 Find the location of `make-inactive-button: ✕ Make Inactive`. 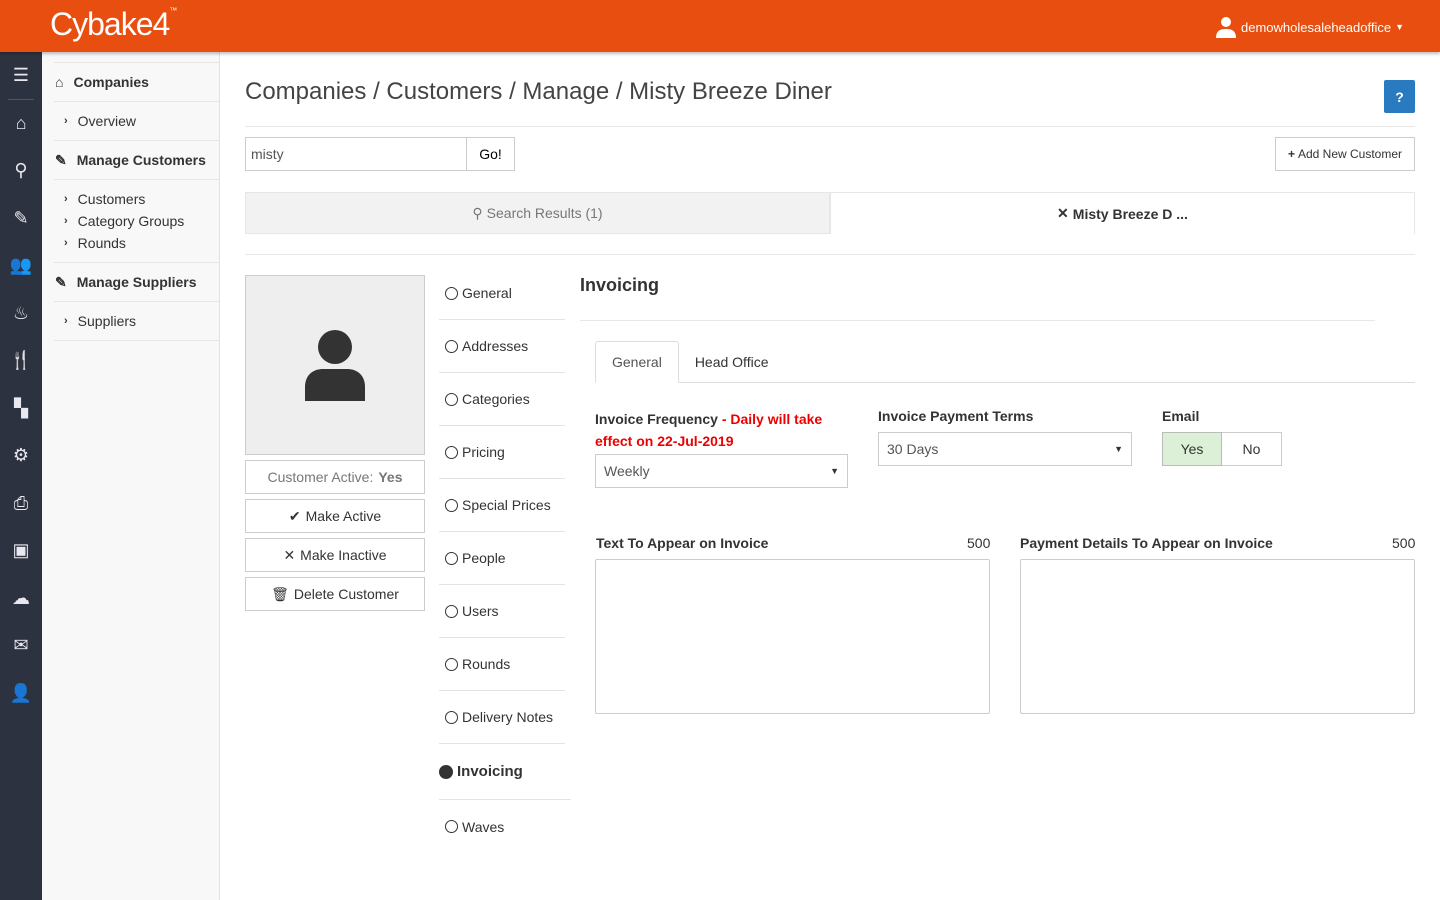

make-inactive-button: ✕ Make Inactive is located at coordinates (335, 555).